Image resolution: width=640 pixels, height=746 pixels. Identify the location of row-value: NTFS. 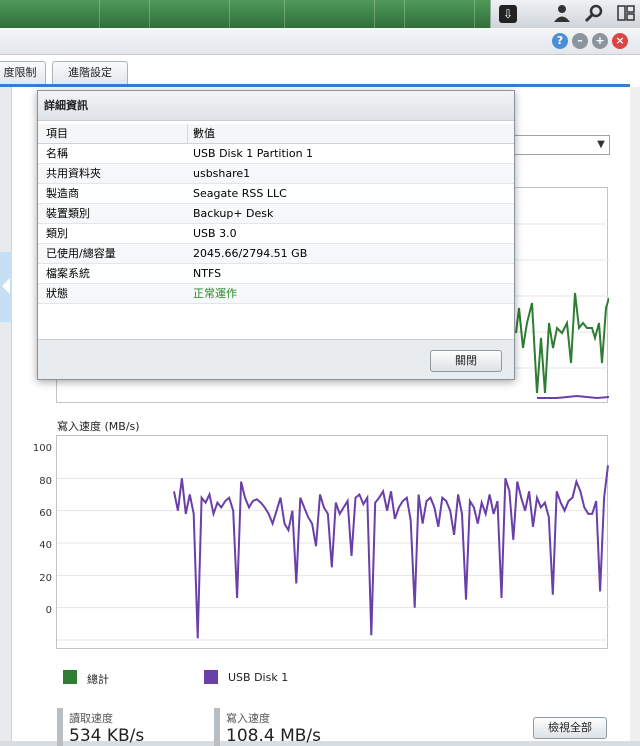
(207, 273).